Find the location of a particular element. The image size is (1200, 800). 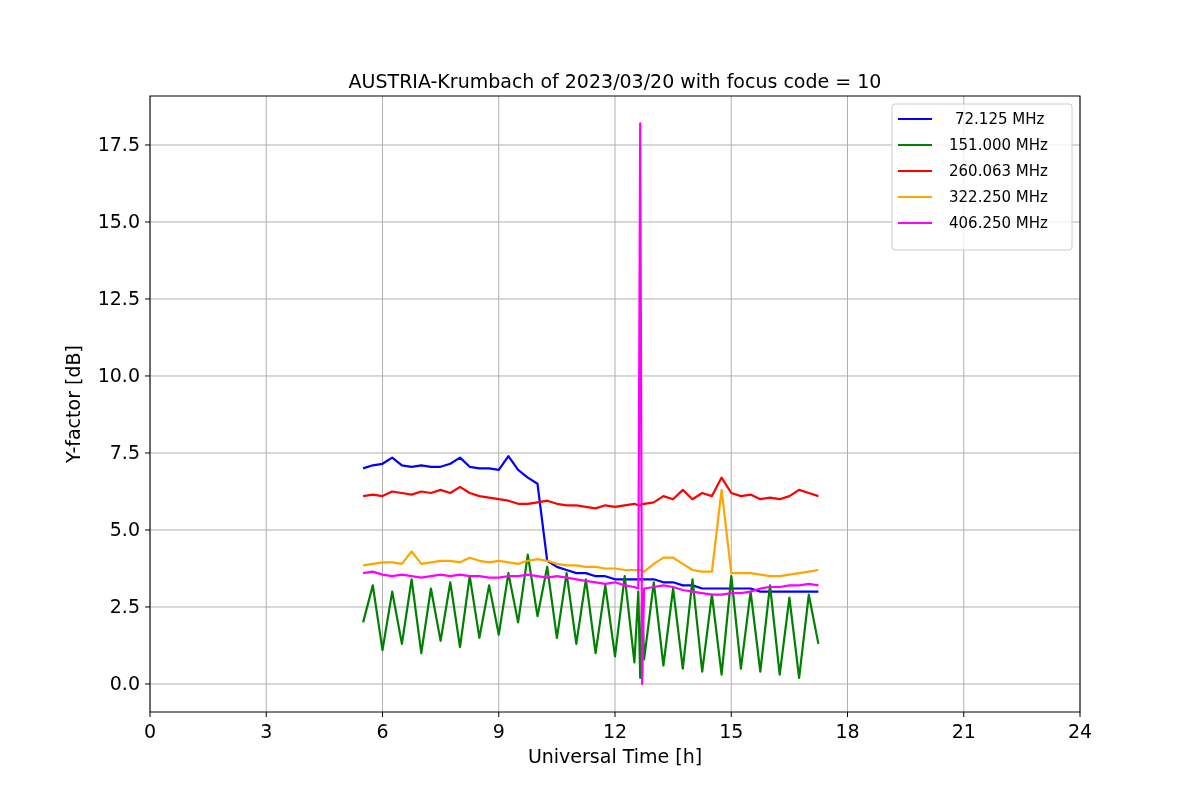

x-tick-label: 0 is located at coordinates (150, 731).